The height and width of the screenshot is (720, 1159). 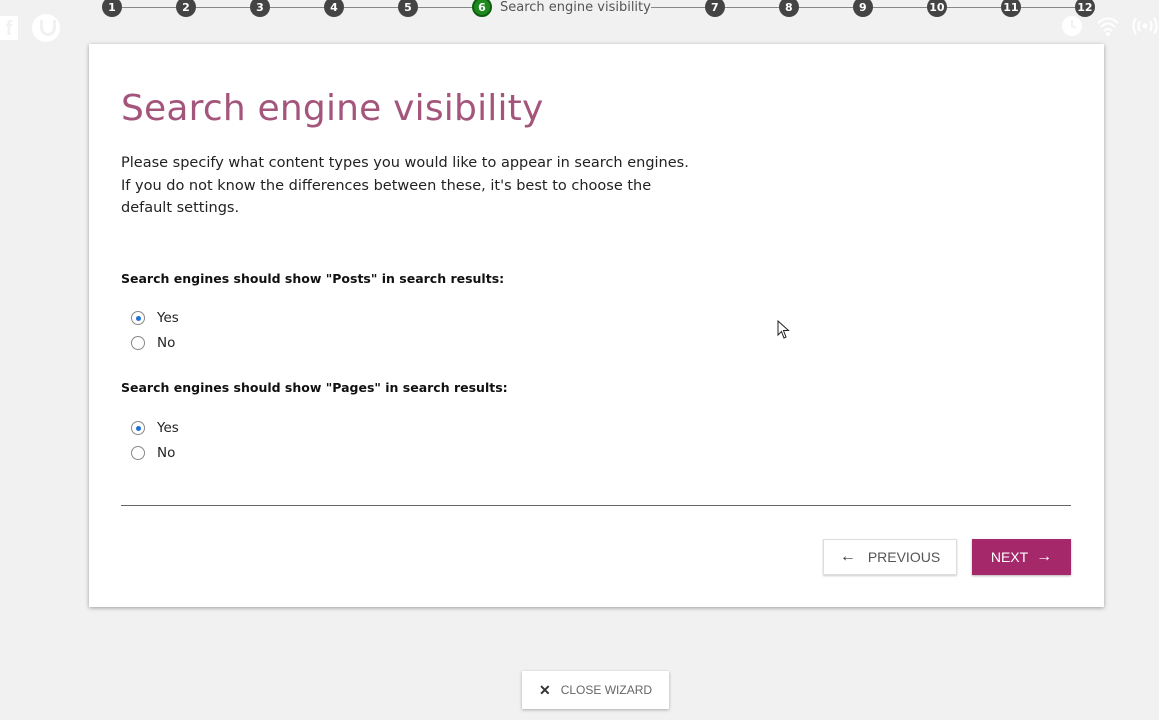 What do you see at coordinates (596, 505) in the screenshot?
I see `divider` at bounding box center [596, 505].